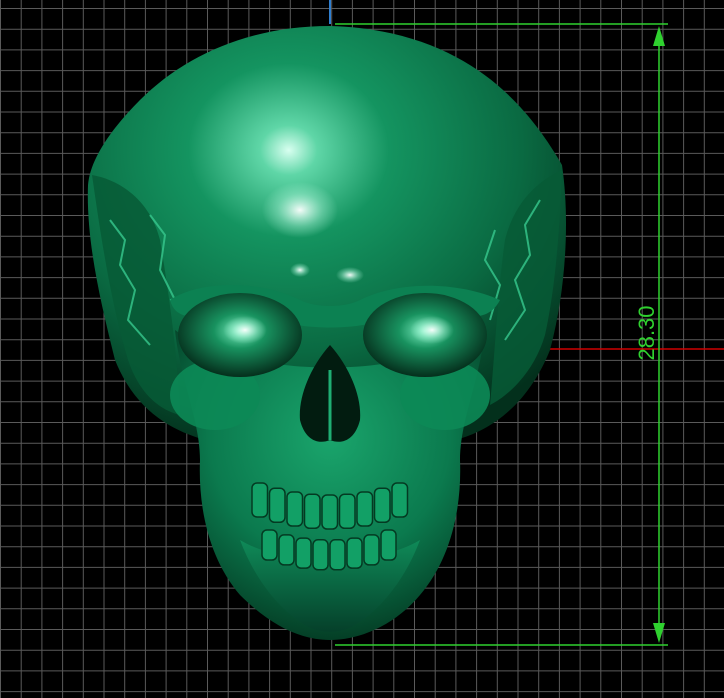 The width and height of the screenshot is (724, 698). Describe the element at coordinates (432, 330) in the screenshot. I see `skull-right-eye-highlight` at that location.